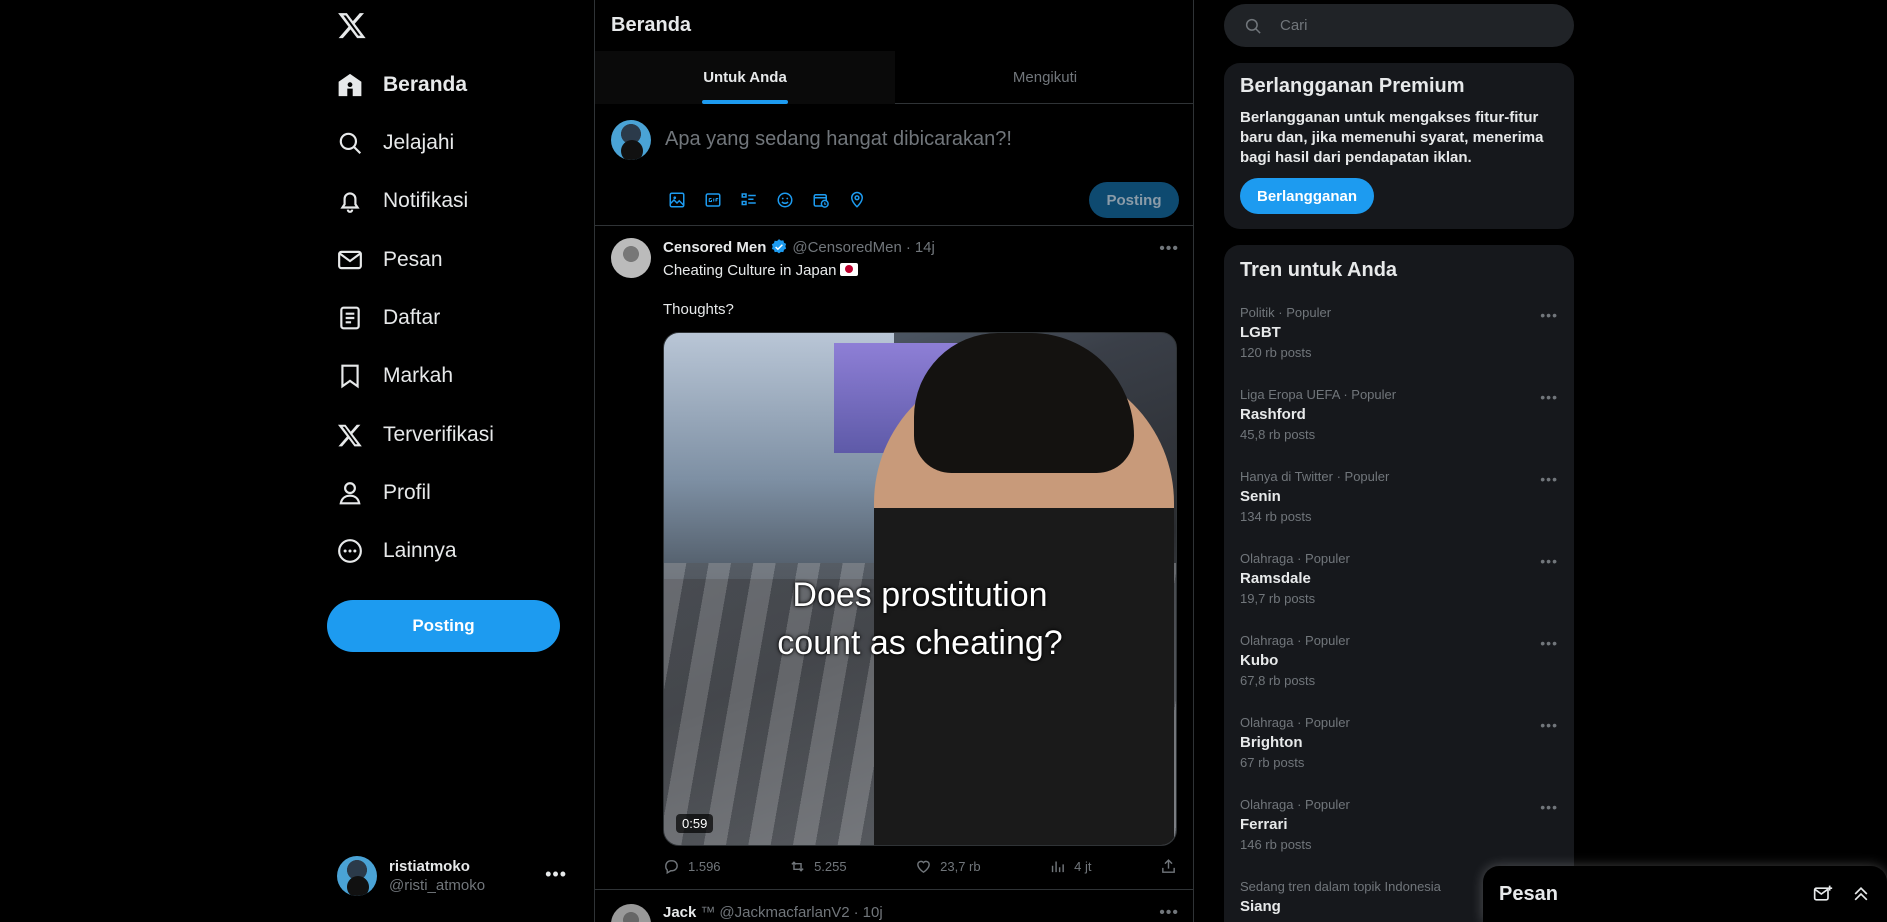  Describe the element at coordinates (397, 551) in the screenshot. I see `nav-item-lainnya: Lainnya` at that location.